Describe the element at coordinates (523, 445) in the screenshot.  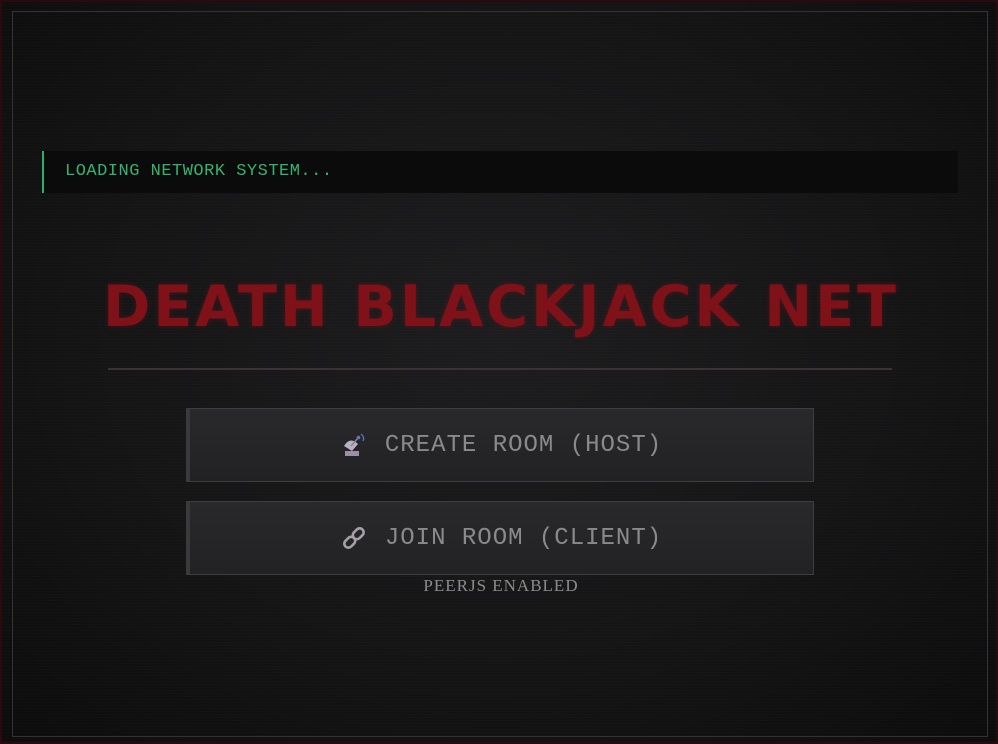
I see `create-room-label: CREATE ROOM (HOST)` at that location.